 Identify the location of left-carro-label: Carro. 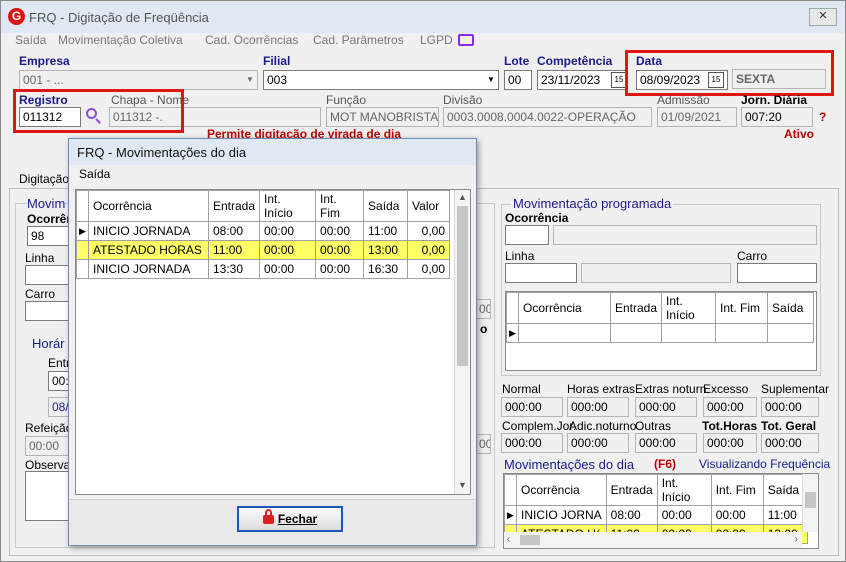
(40, 294).